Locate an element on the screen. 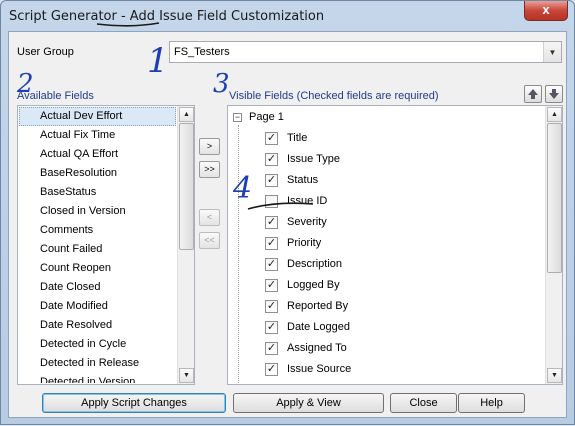  visible-field-label: Issue Type is located at coordinates (313, 159).